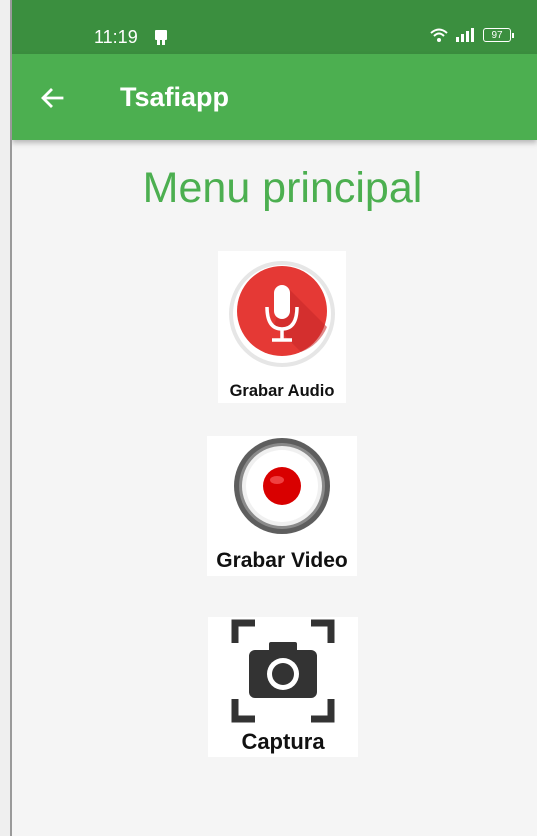  What do you see at coordinates (274, 97) in the screenshot?
I see `app-bar: Tsafiapp` at bounding box center [274, 97].